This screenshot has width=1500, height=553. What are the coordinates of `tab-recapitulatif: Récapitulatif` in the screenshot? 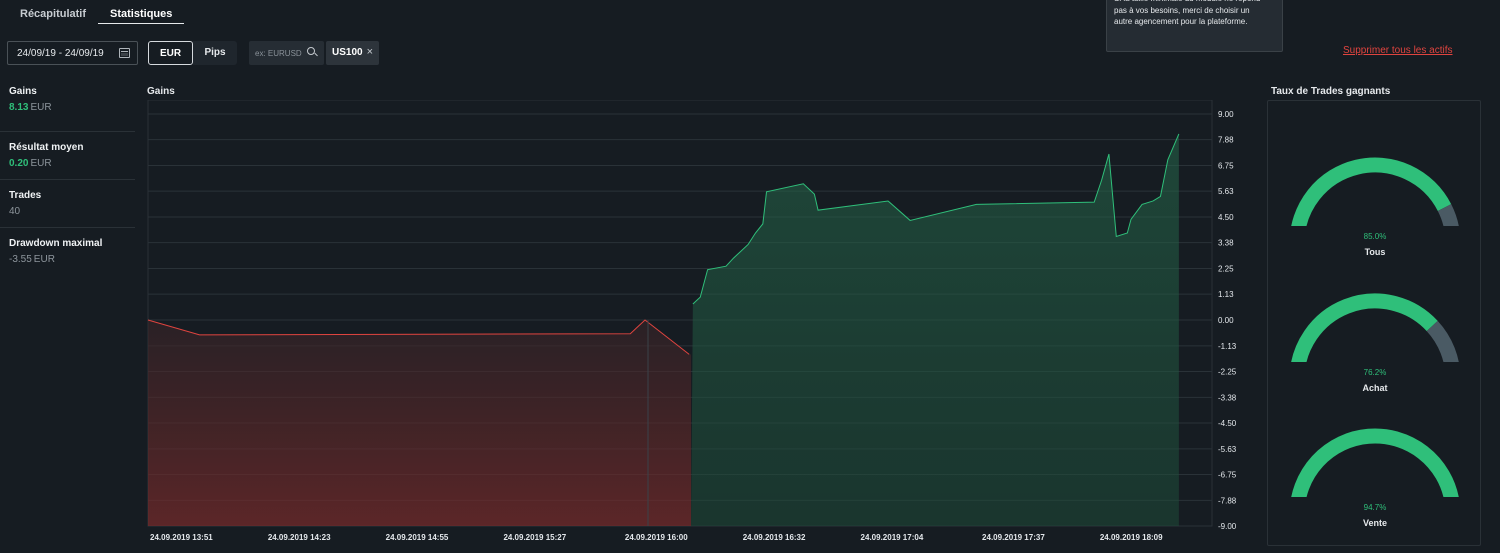 It's located at (53, 12).